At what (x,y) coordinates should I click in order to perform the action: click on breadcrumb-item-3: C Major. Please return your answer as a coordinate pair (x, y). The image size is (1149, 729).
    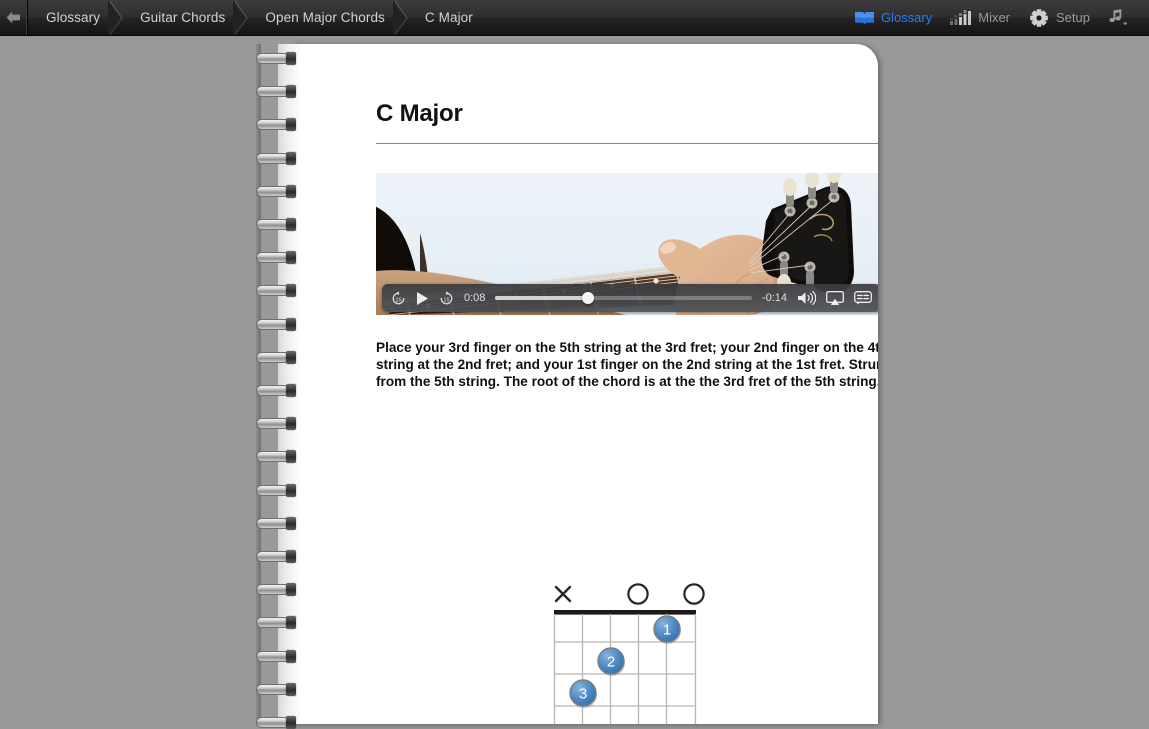
    Looking at the image, I should click on (451, 17).